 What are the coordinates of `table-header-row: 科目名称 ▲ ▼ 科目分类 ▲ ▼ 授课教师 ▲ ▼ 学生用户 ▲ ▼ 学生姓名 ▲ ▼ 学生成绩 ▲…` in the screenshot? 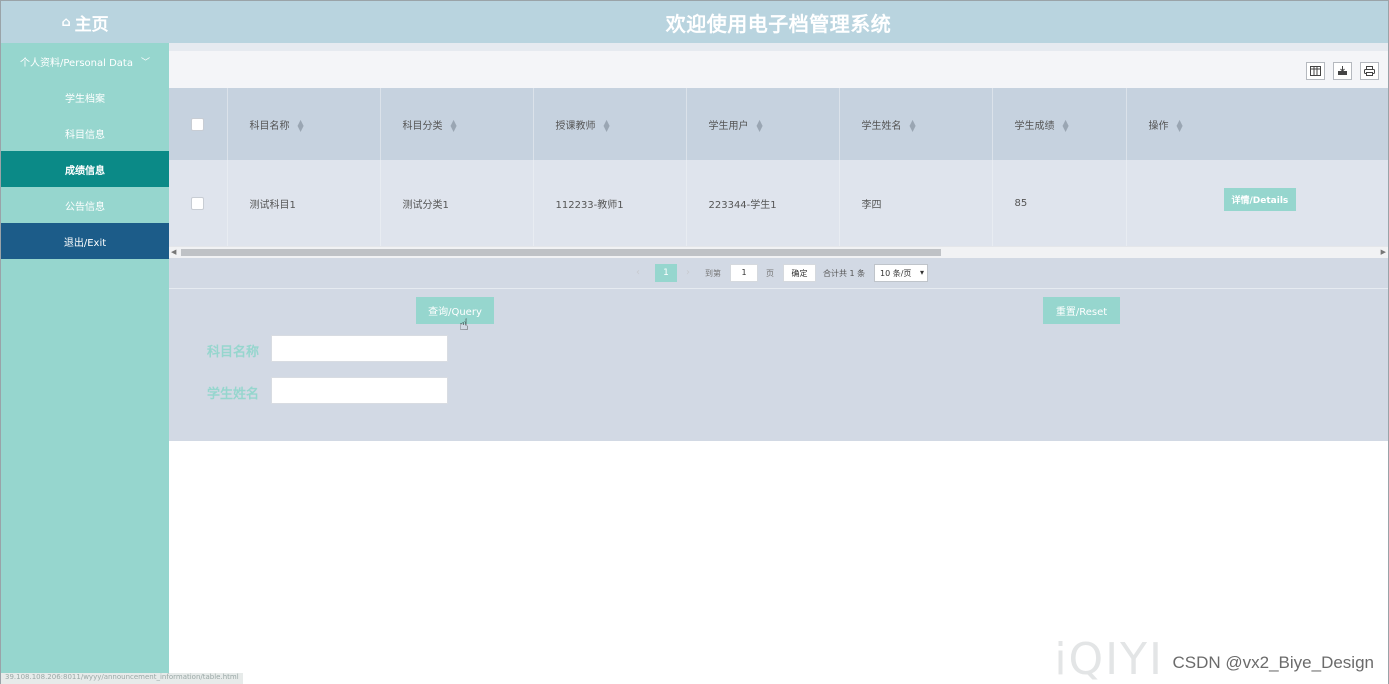 It's located at (778, 124).